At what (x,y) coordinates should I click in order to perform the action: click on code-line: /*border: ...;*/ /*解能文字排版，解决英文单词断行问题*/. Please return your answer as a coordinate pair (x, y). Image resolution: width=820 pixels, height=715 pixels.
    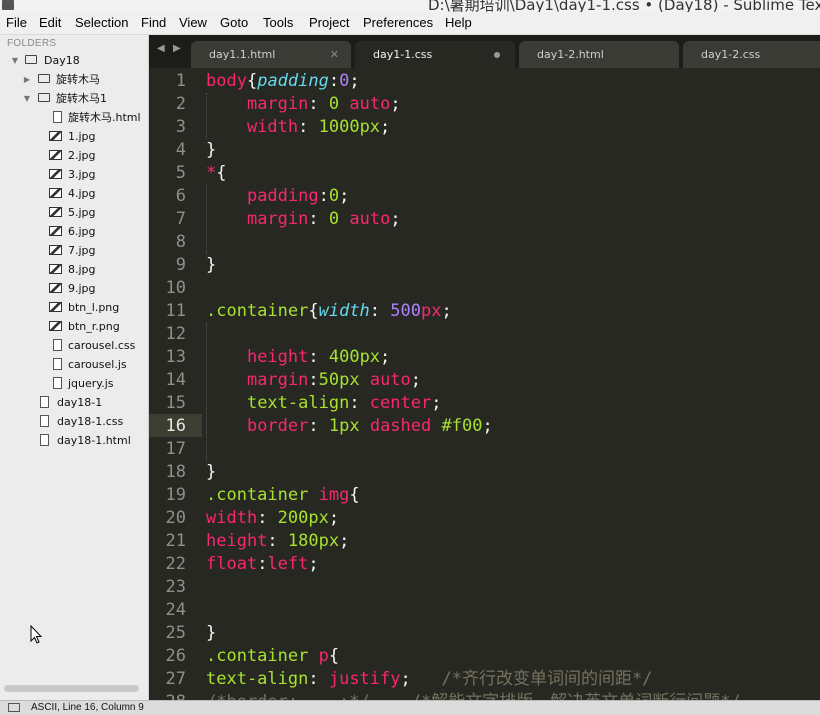
    Looking at the image, I should click on (473, 695).